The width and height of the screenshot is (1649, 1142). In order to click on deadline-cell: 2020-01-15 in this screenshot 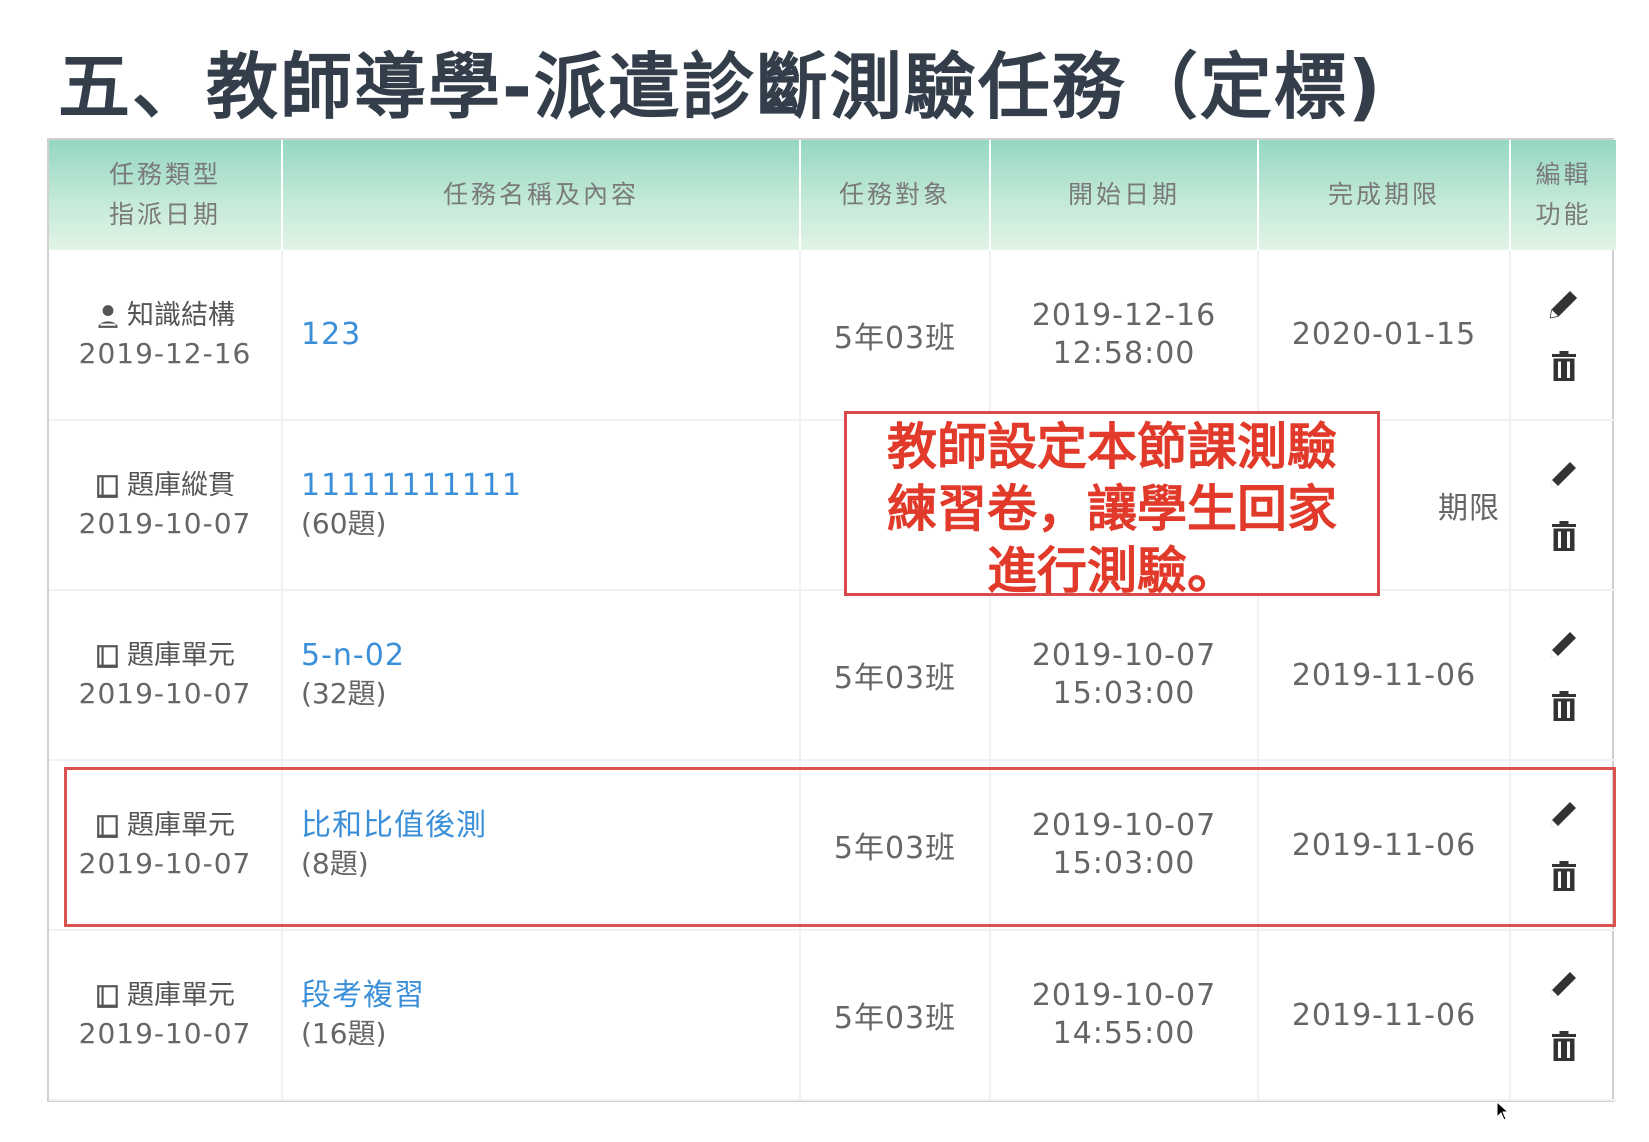, I will do `click(1384, 335)`.